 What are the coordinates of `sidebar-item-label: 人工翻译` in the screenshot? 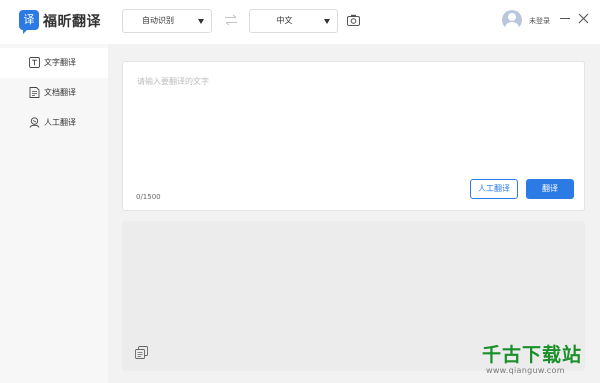 It's located at (60, 122).